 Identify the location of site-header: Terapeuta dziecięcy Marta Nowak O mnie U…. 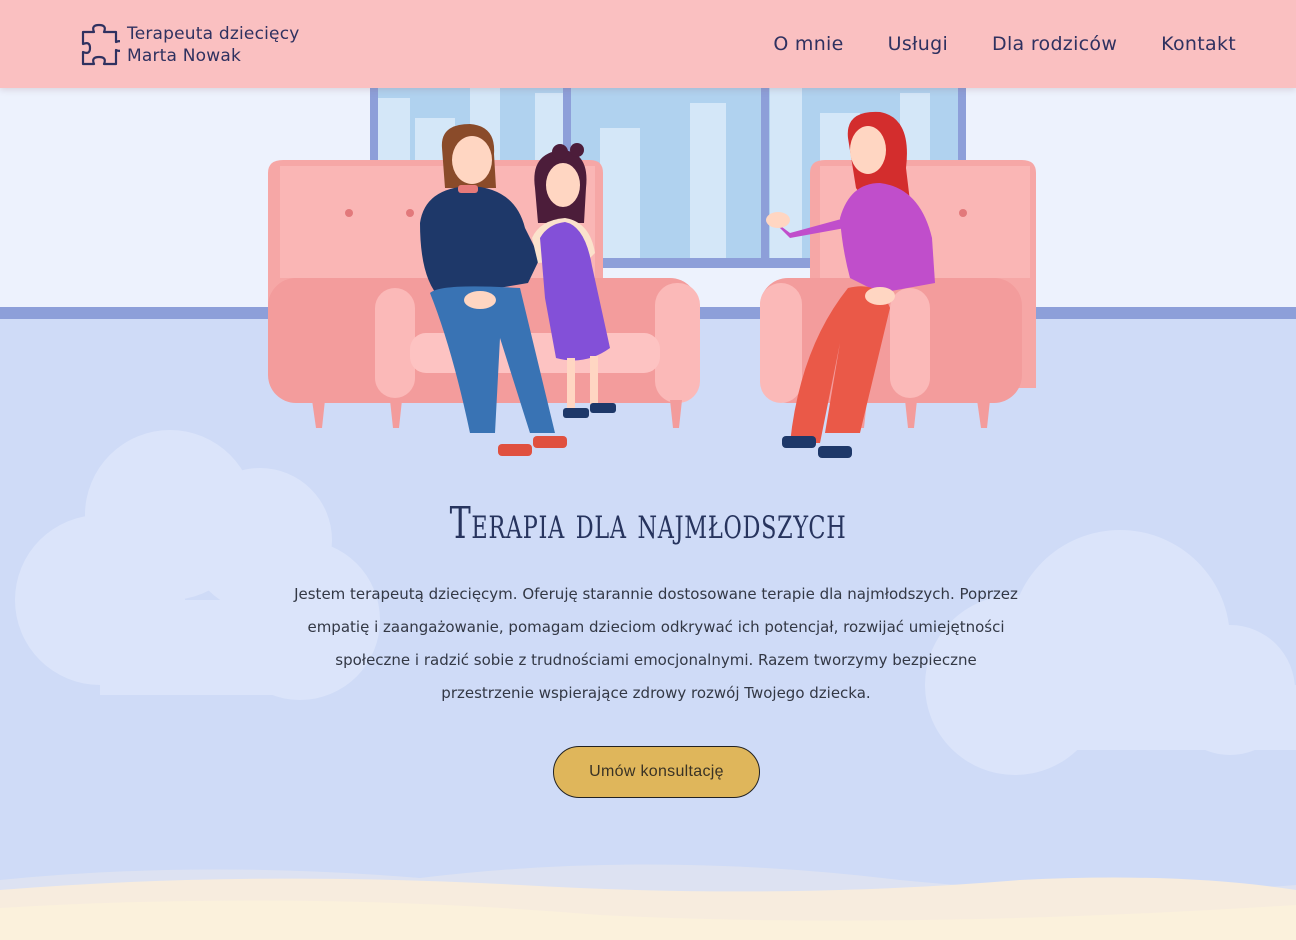
(648, 44).